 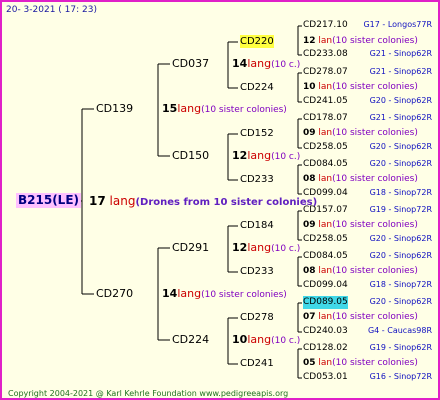 I want to click on g3-queen-name: CD220, so click(x=257, y=41).